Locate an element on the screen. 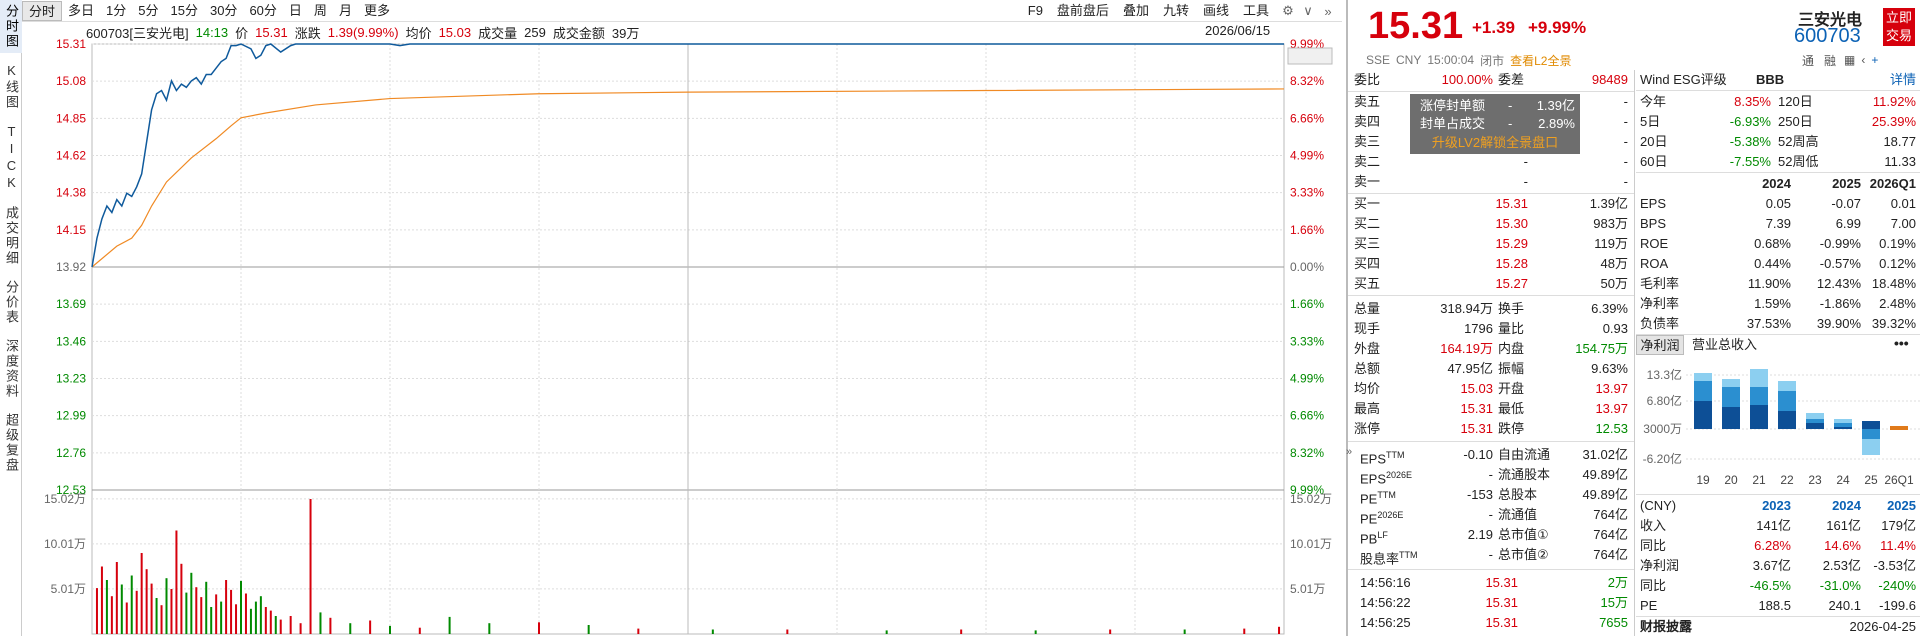  cell: 15.31 is located at coordinates (1511, 203).